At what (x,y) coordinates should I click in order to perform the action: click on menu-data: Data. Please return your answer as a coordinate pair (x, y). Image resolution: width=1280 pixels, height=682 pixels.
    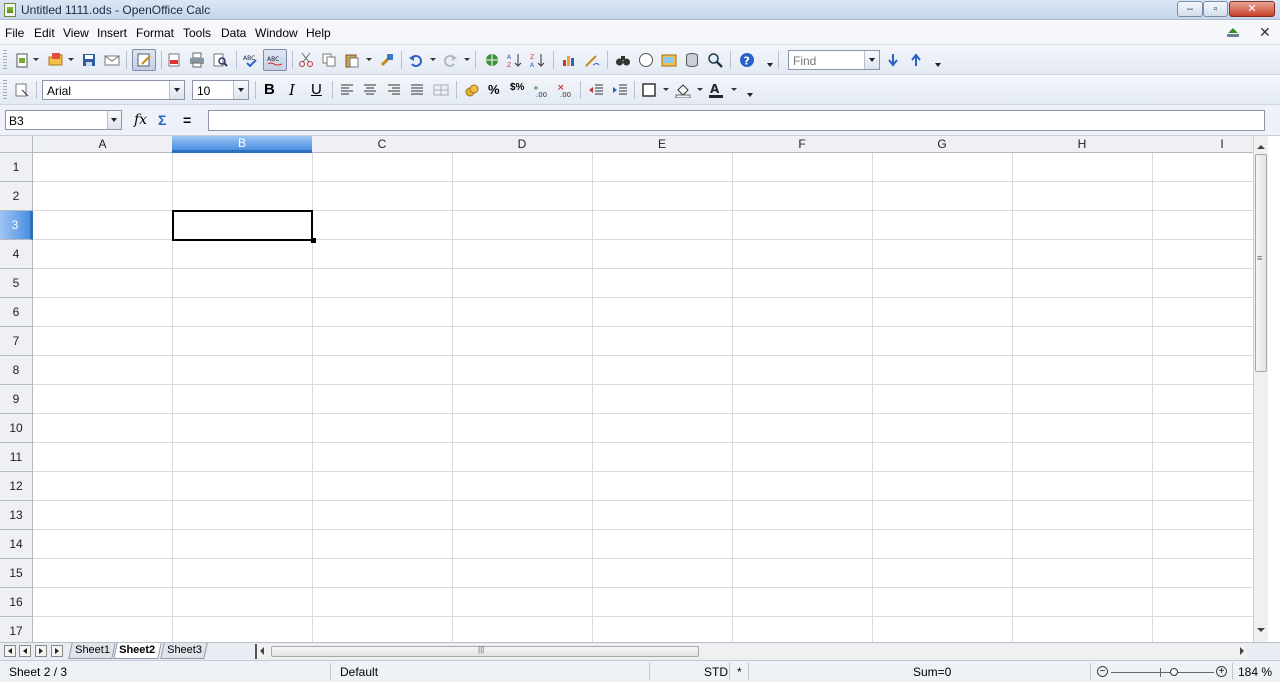
    Looking at the image, I should click on (233, 33).